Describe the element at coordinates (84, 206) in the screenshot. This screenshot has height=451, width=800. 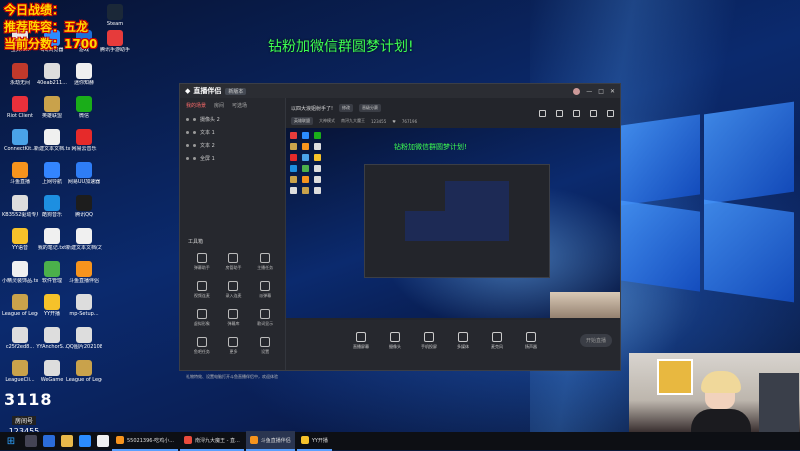
I see `desktop-icon: 腾讯QQ` at that location.